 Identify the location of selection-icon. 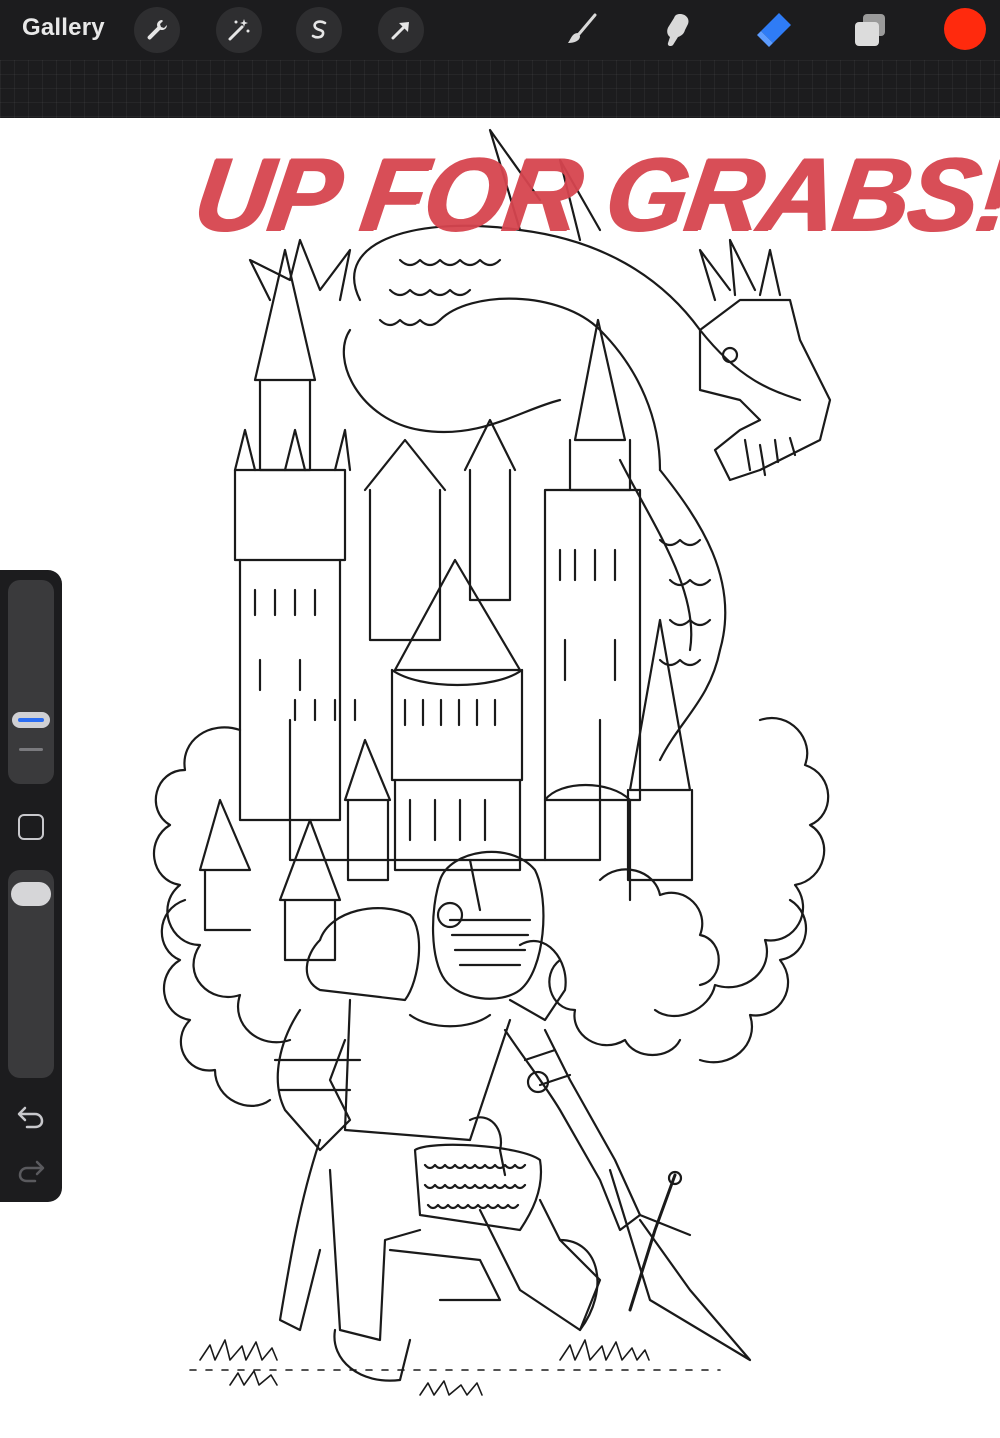
(319, 29).